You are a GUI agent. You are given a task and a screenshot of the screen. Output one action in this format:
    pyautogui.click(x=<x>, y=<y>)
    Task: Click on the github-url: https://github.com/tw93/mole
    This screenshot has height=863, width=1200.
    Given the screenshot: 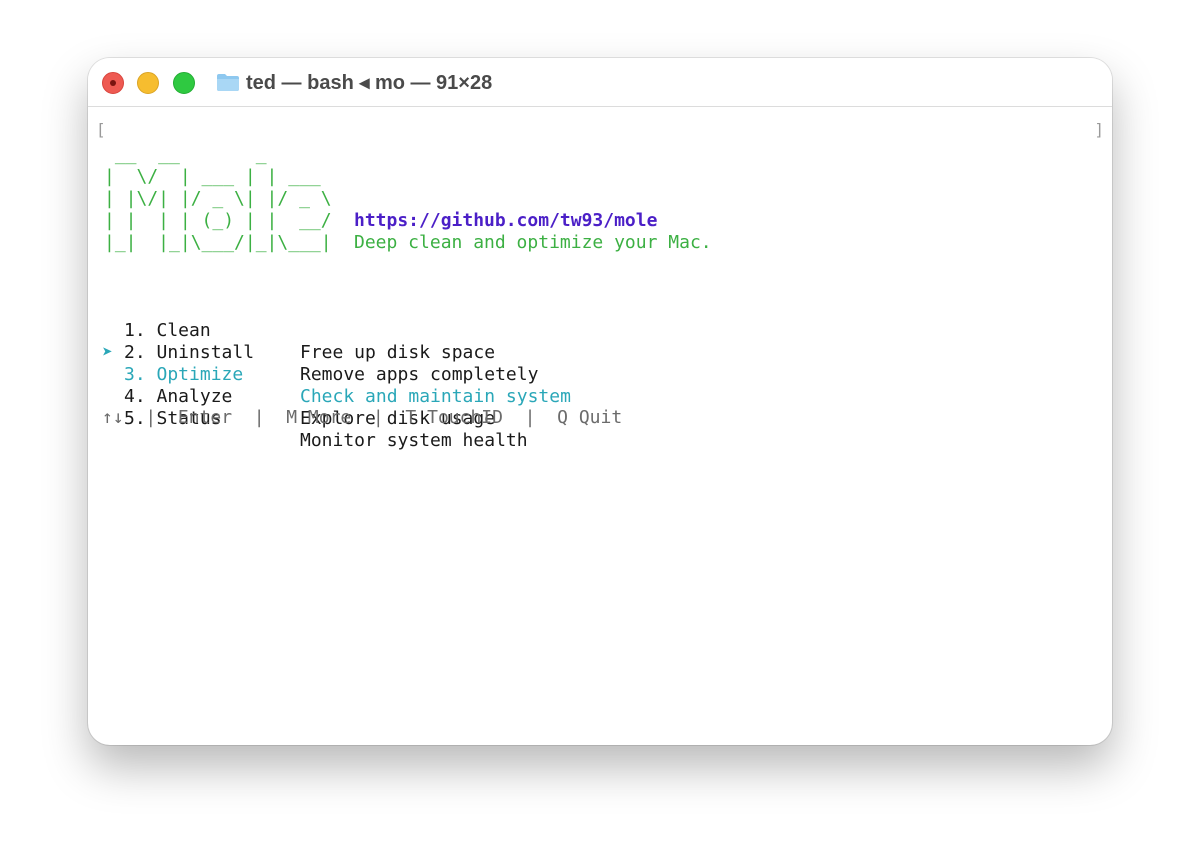 What is the action you would take?
    pyautogui.click(x=505, y=221)
    